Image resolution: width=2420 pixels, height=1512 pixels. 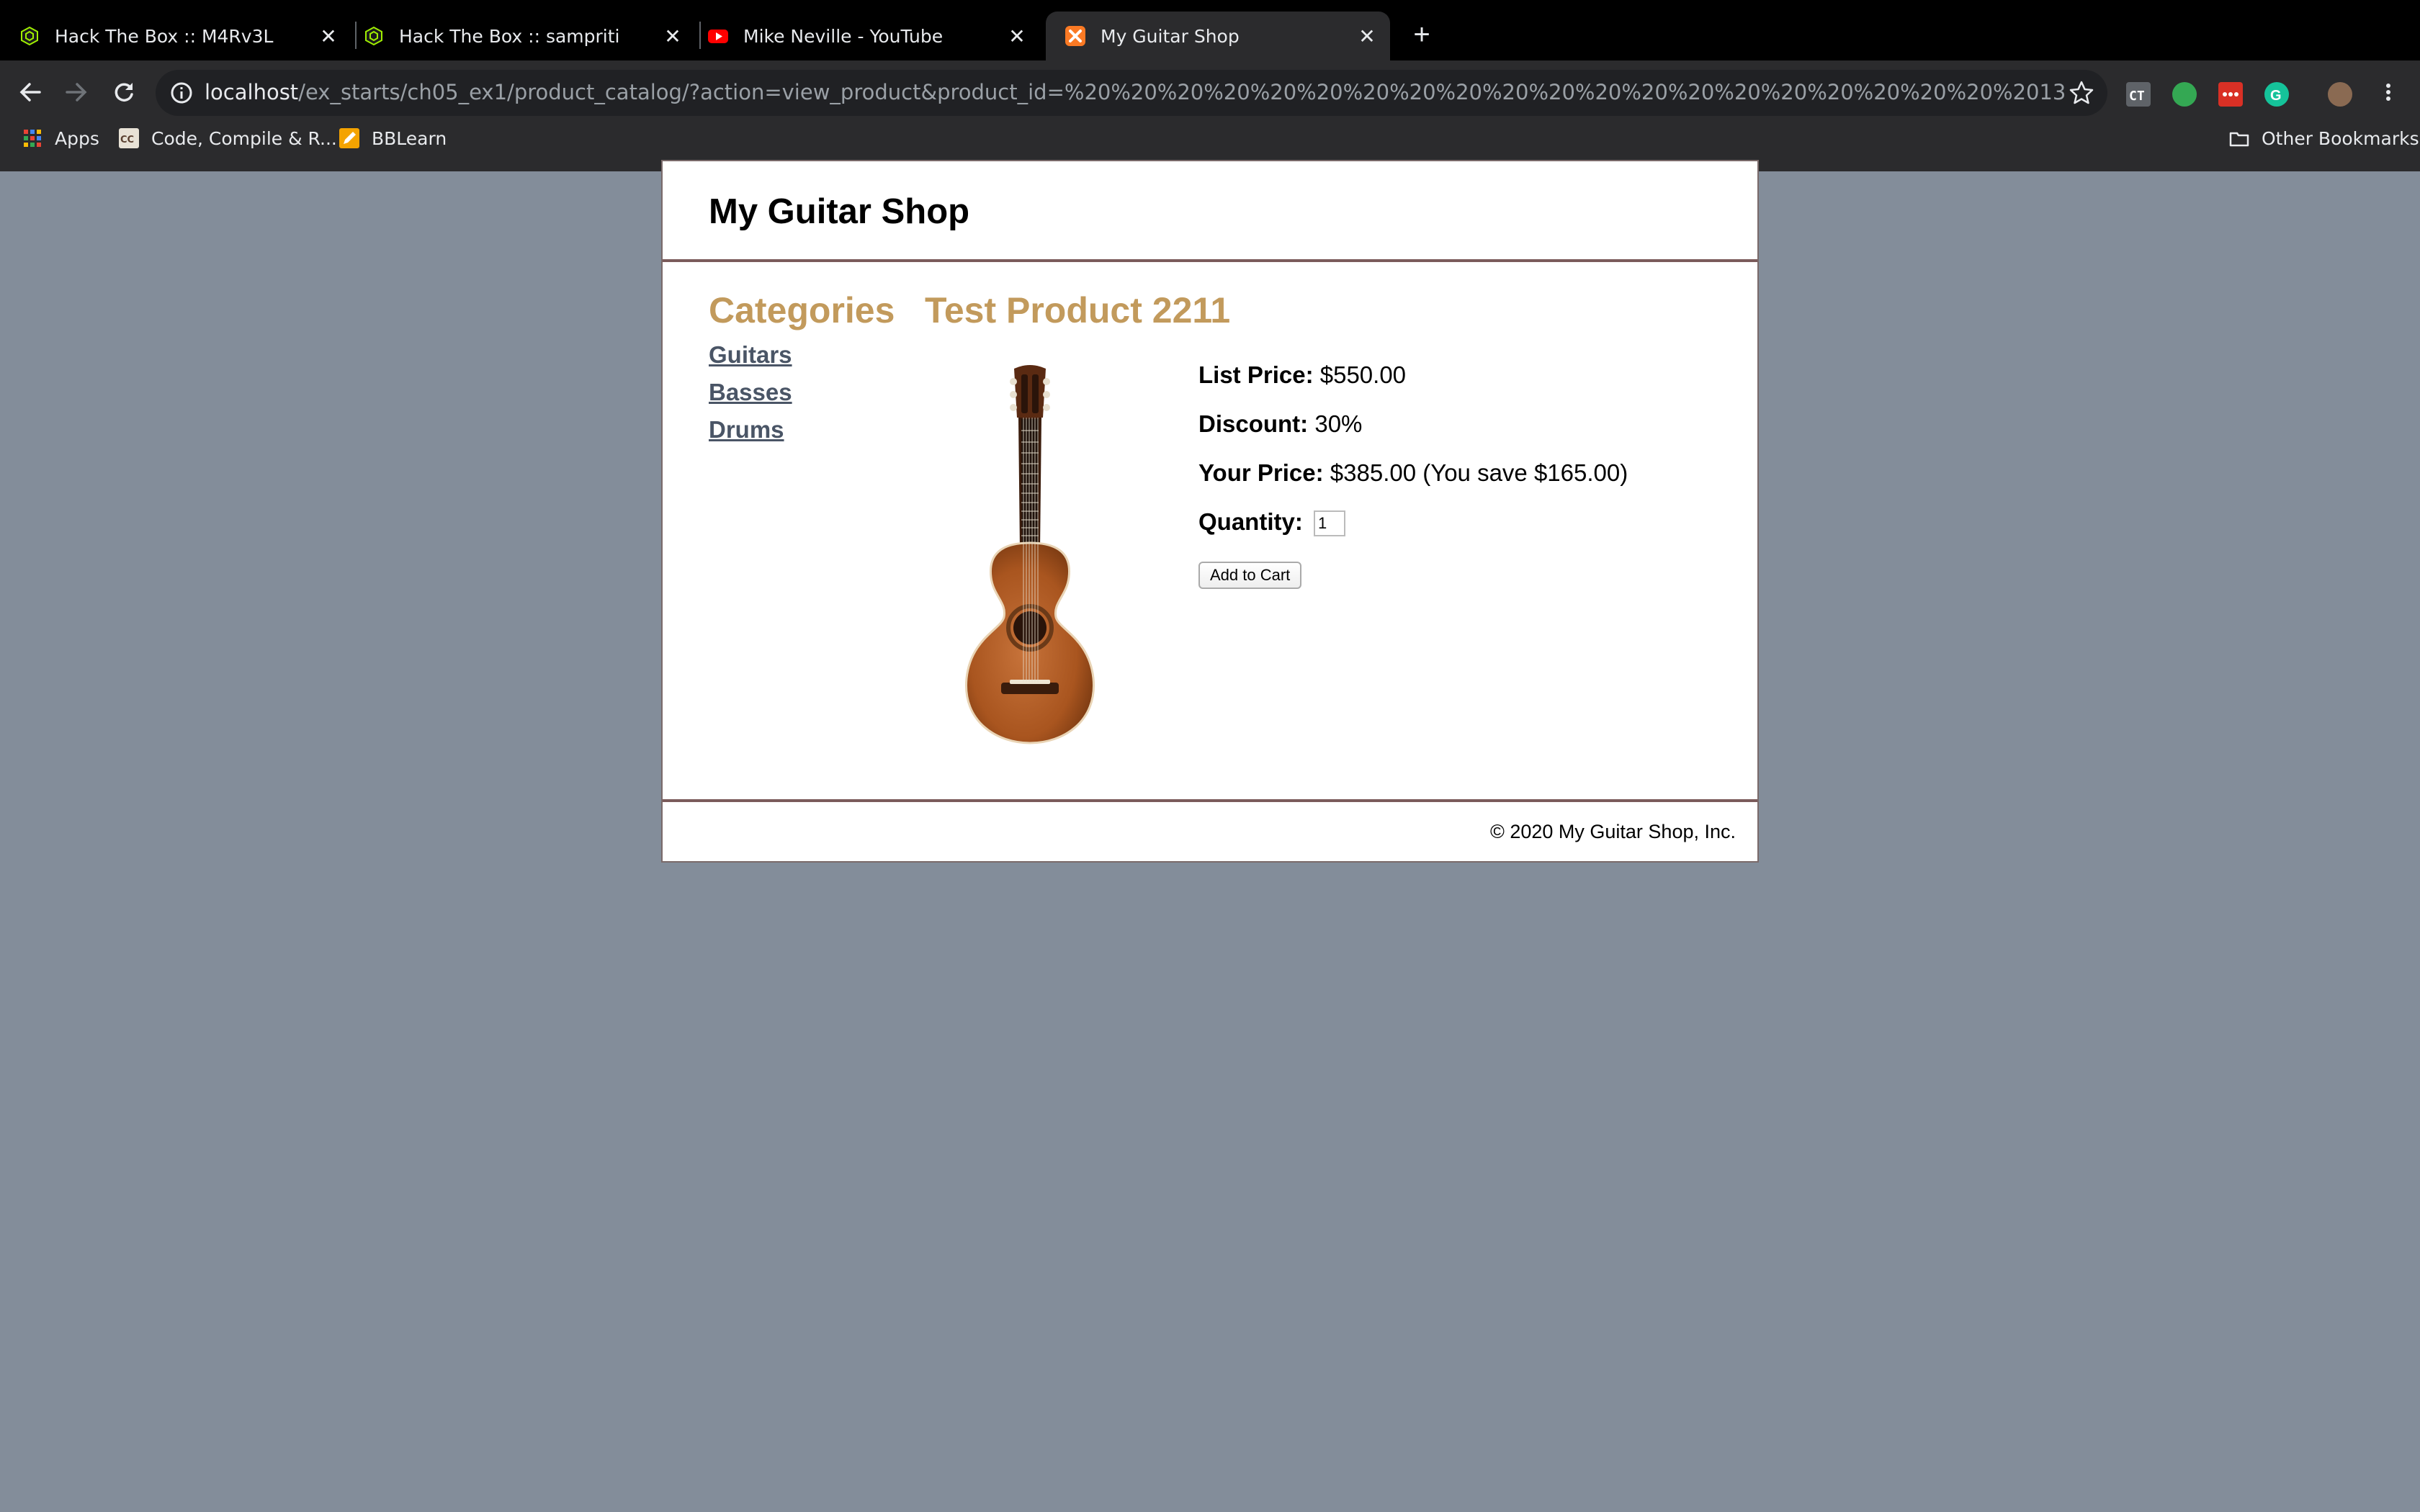 What do you see at coordinates (2230, 94) in the screenshot?
I see `red-extension-icon` at bounding box center [2230, 94].